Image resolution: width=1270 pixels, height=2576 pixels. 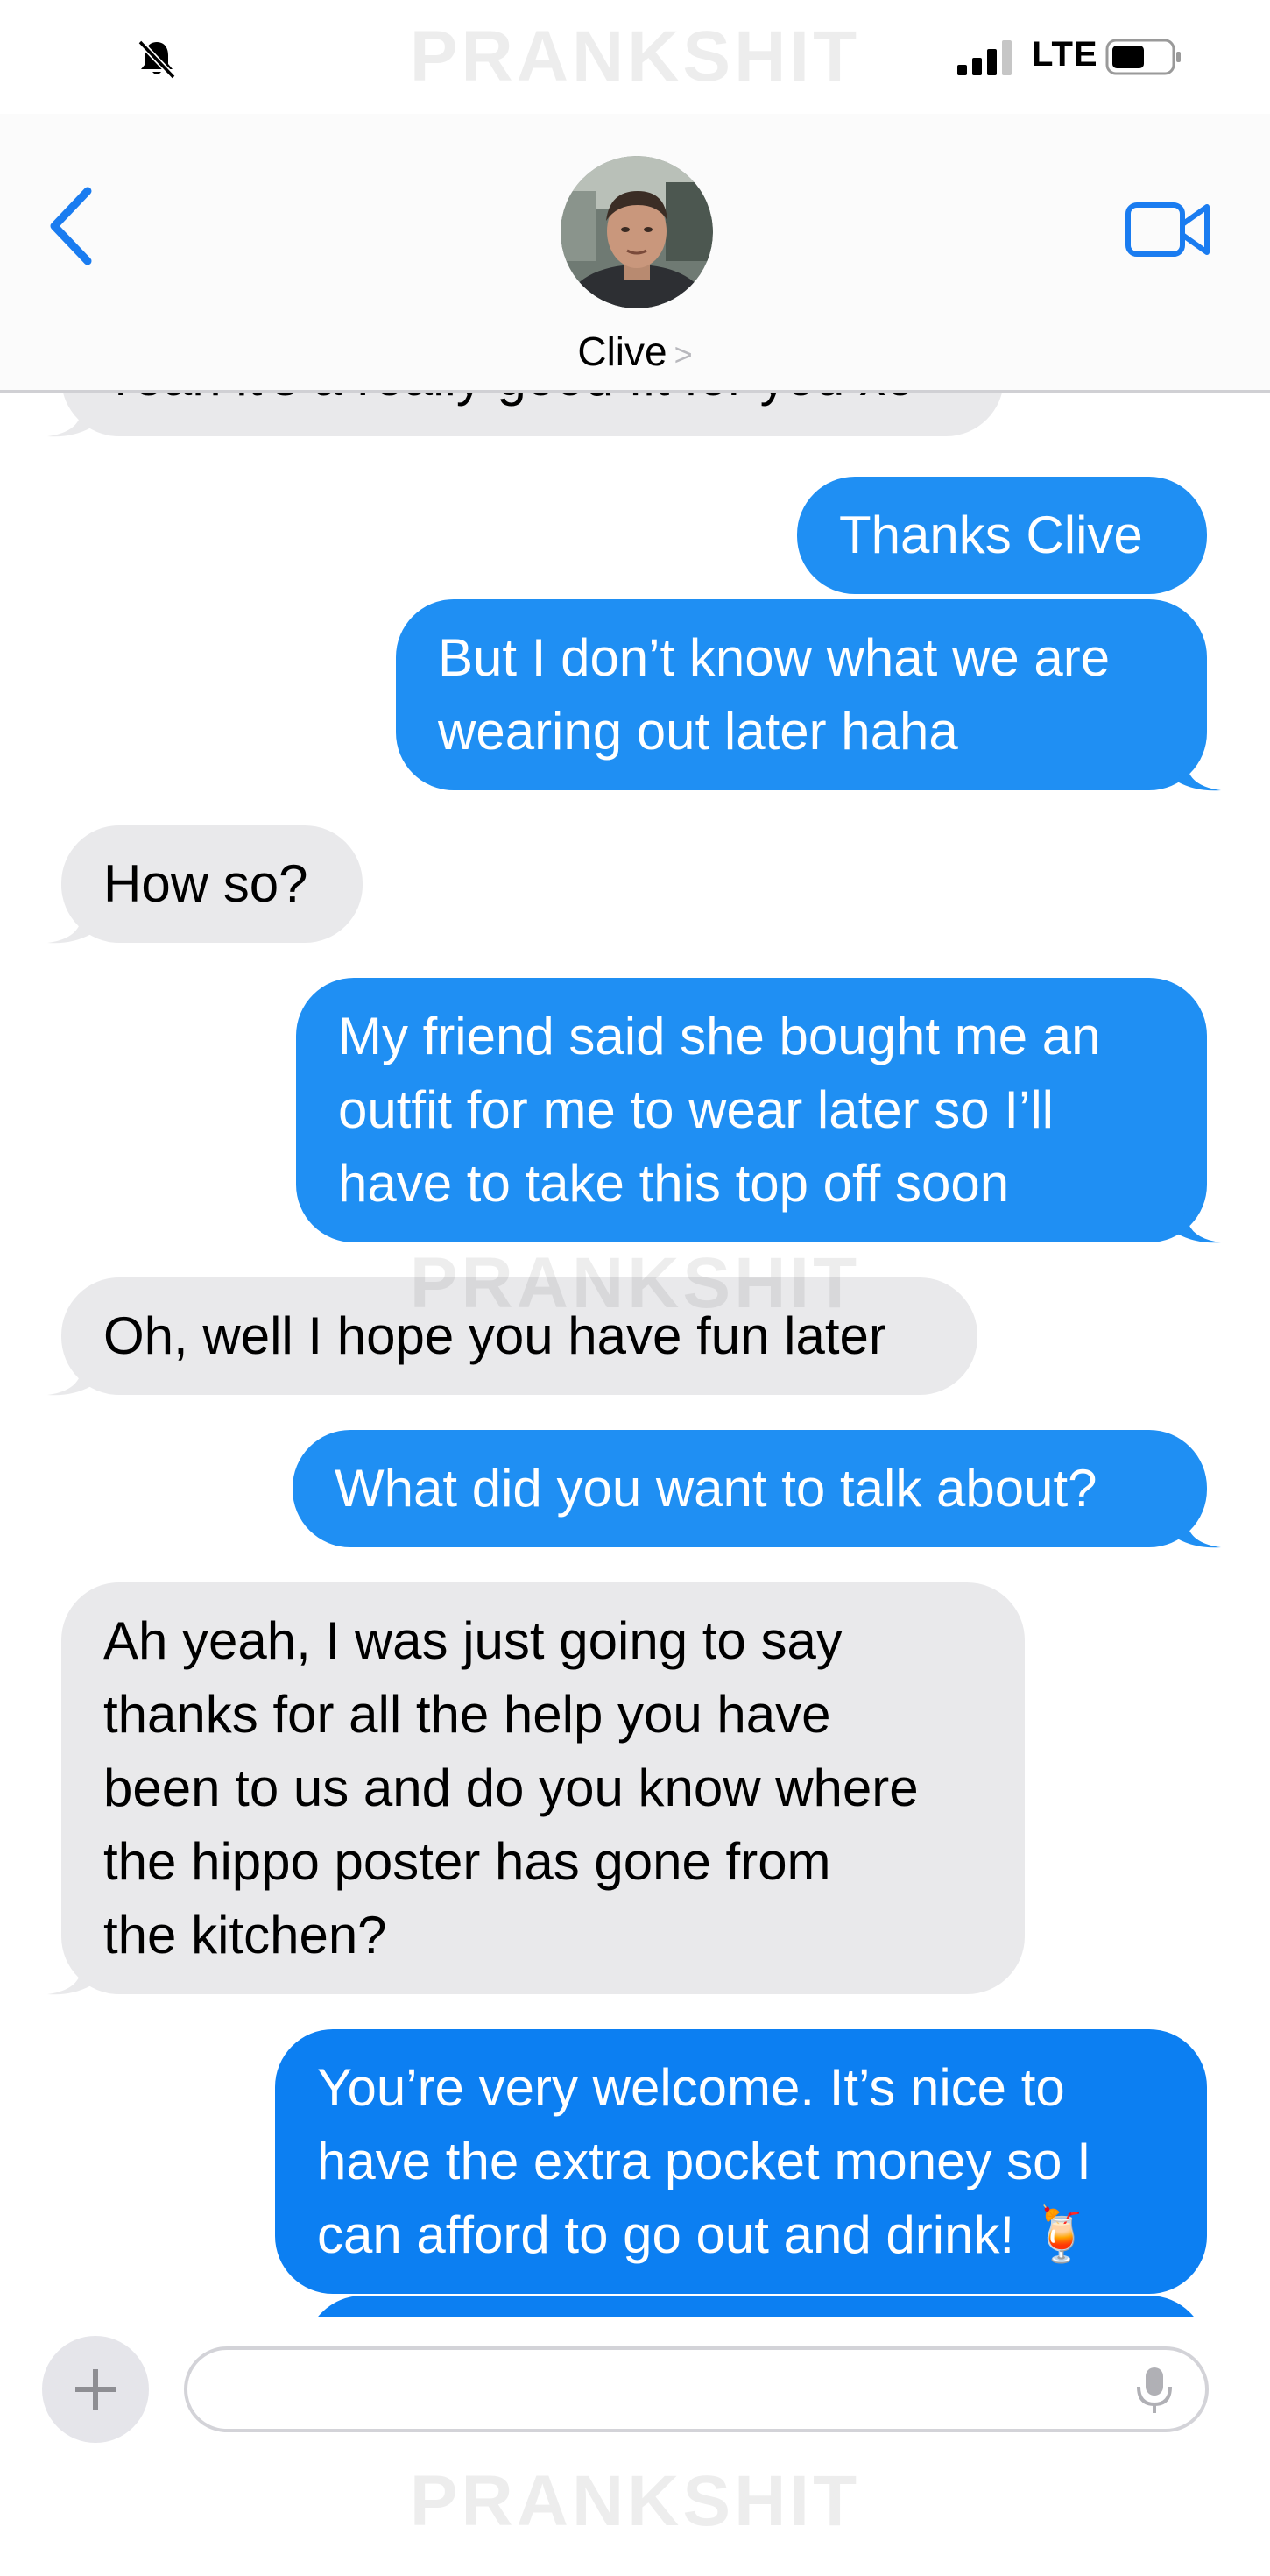 What do you see at coordinates (1143, 57) in the screenshot?
I see `battery-icon` at bounding box center [1143, 57].